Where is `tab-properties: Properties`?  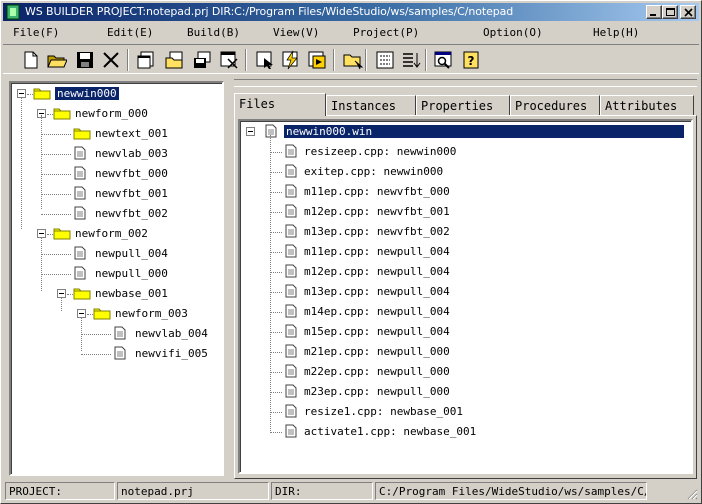 tab-properties: Properties is located at coordinates (463, 105).